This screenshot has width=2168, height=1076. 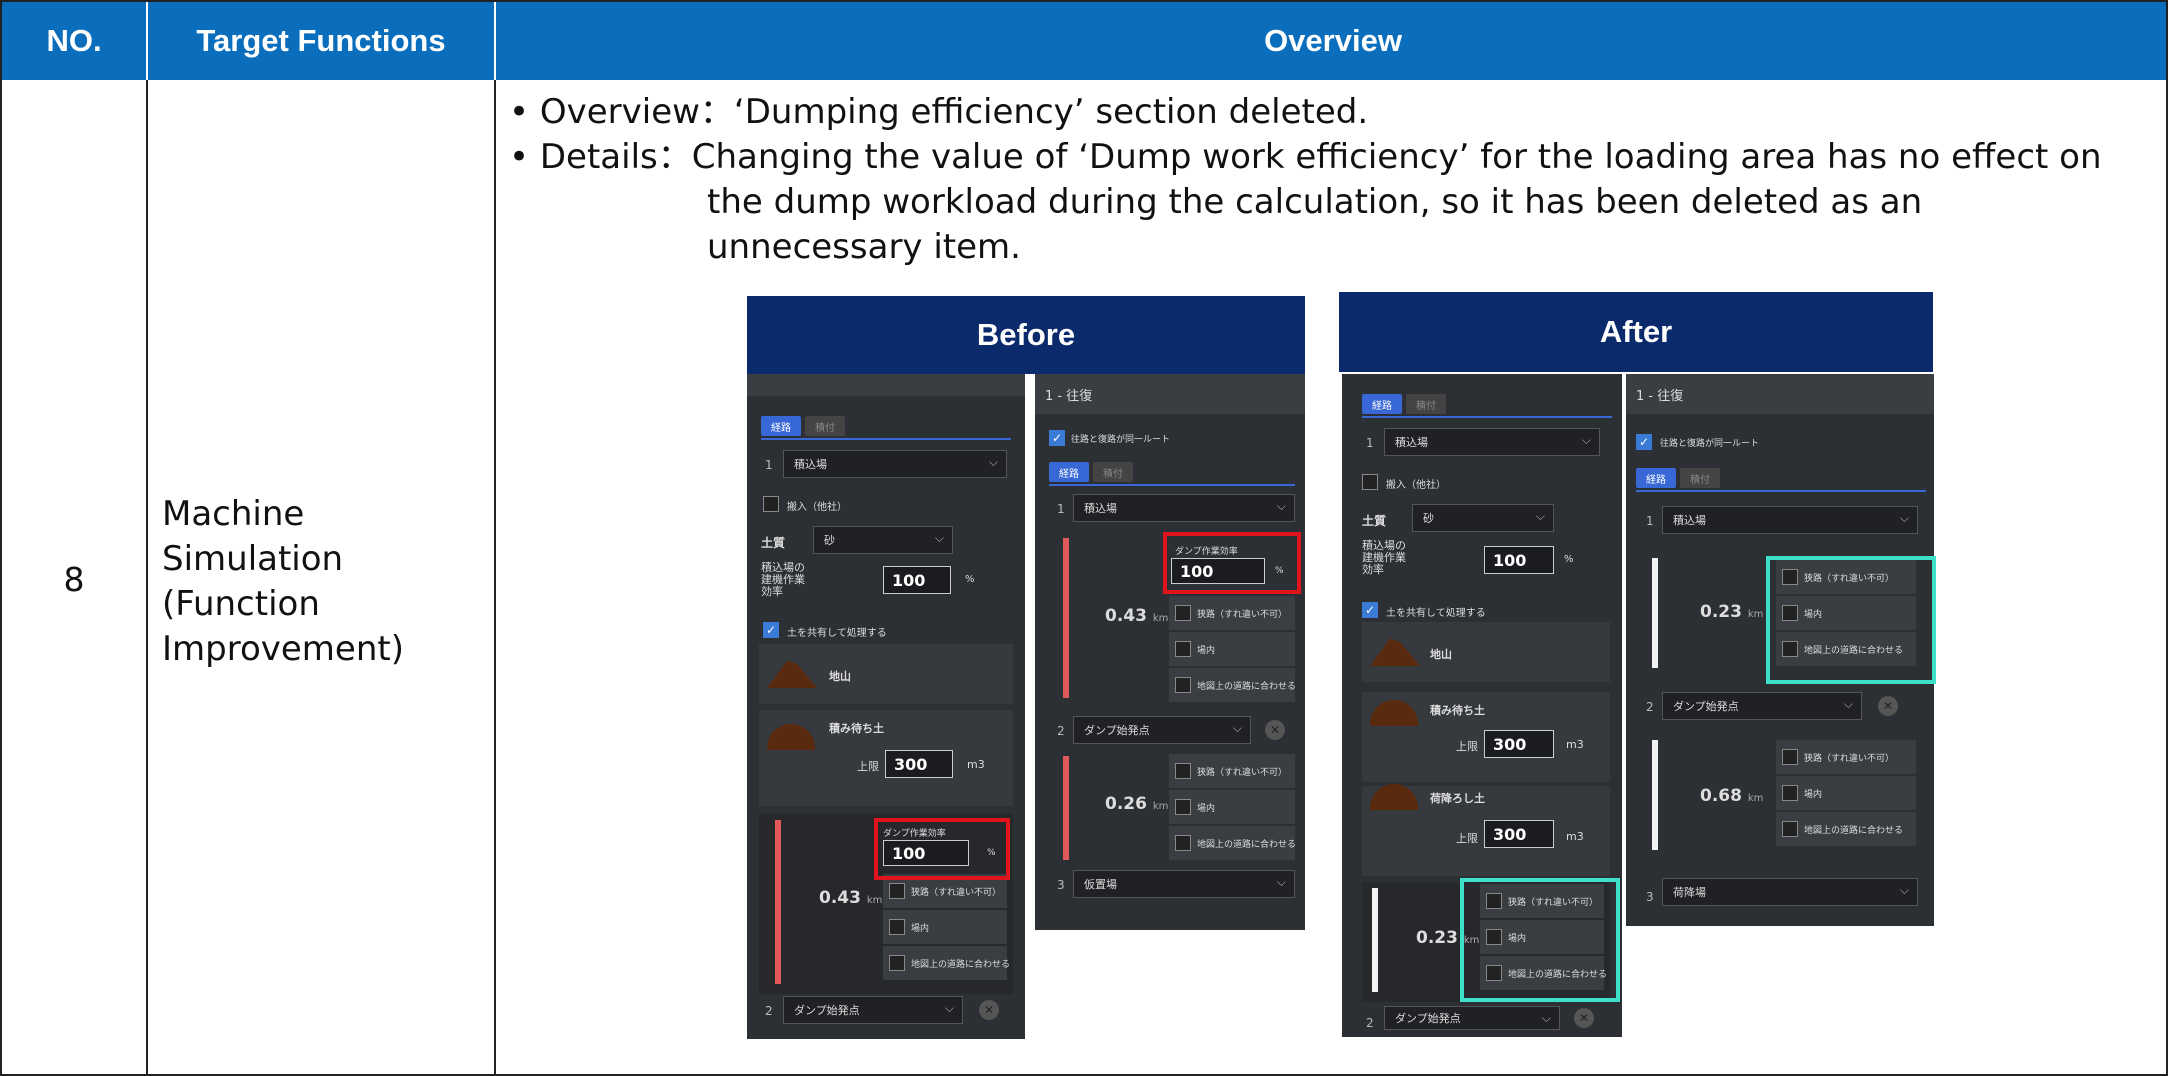 What do you see at coordinates (1100, 884) in the screenshot?
I see `select-value: 仮置場` at bounding box center [1100, 884].